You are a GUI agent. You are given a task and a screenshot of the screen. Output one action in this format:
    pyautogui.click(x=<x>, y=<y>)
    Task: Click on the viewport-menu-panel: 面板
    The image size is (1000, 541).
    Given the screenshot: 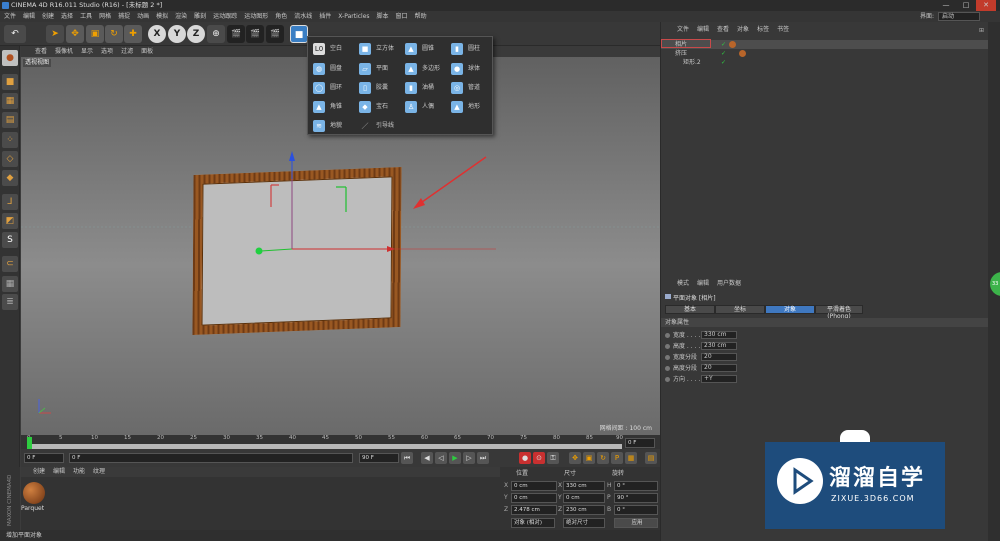 What is the action you would take?
    pyautogui.click(x=147, y=51)
    